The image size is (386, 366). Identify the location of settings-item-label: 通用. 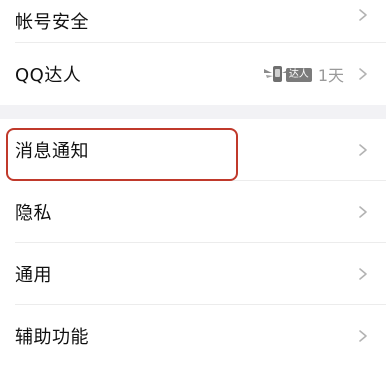
(33, 275).